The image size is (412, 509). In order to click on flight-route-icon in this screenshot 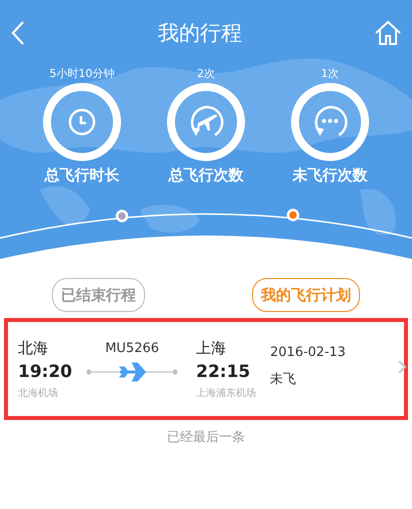, I will do `click(132, 372)`.